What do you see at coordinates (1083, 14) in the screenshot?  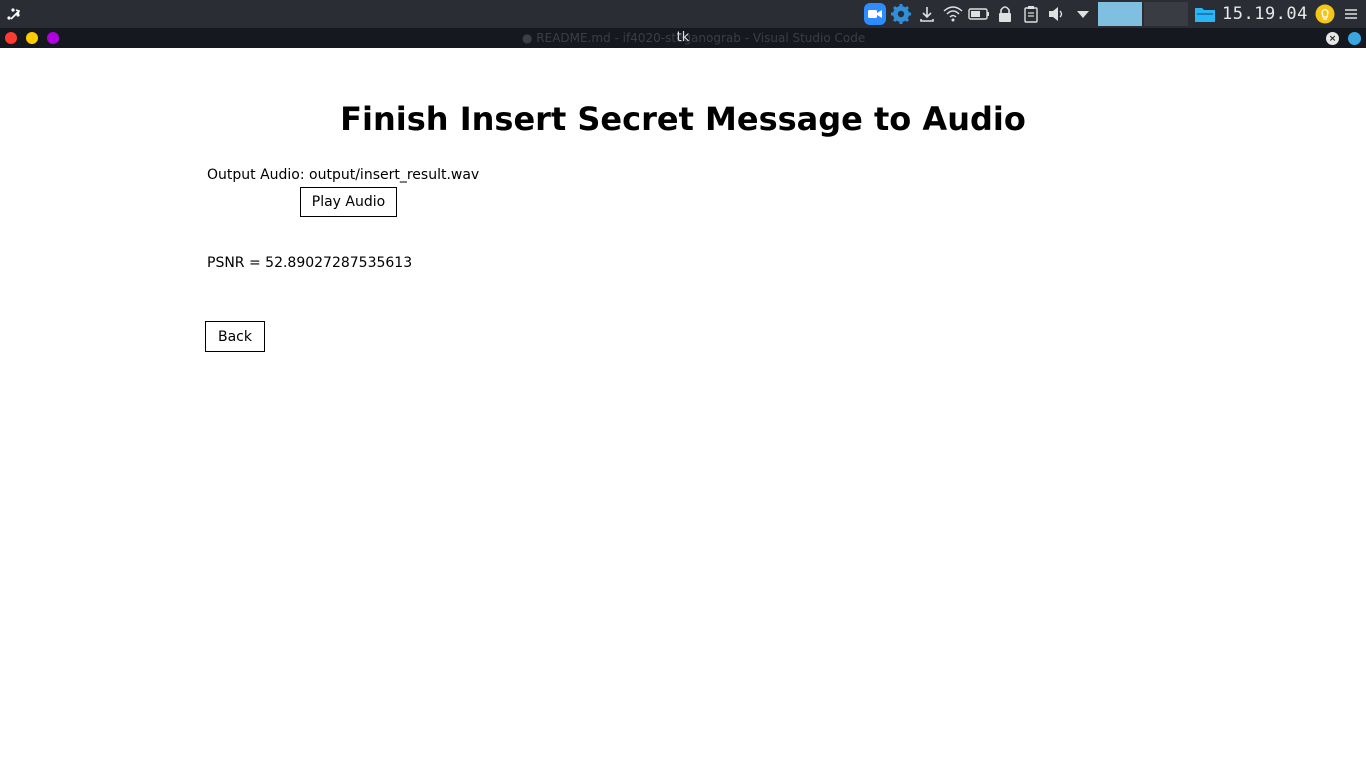 I see `dropdown-arrow-icon` at bounding box center [1083, 14].